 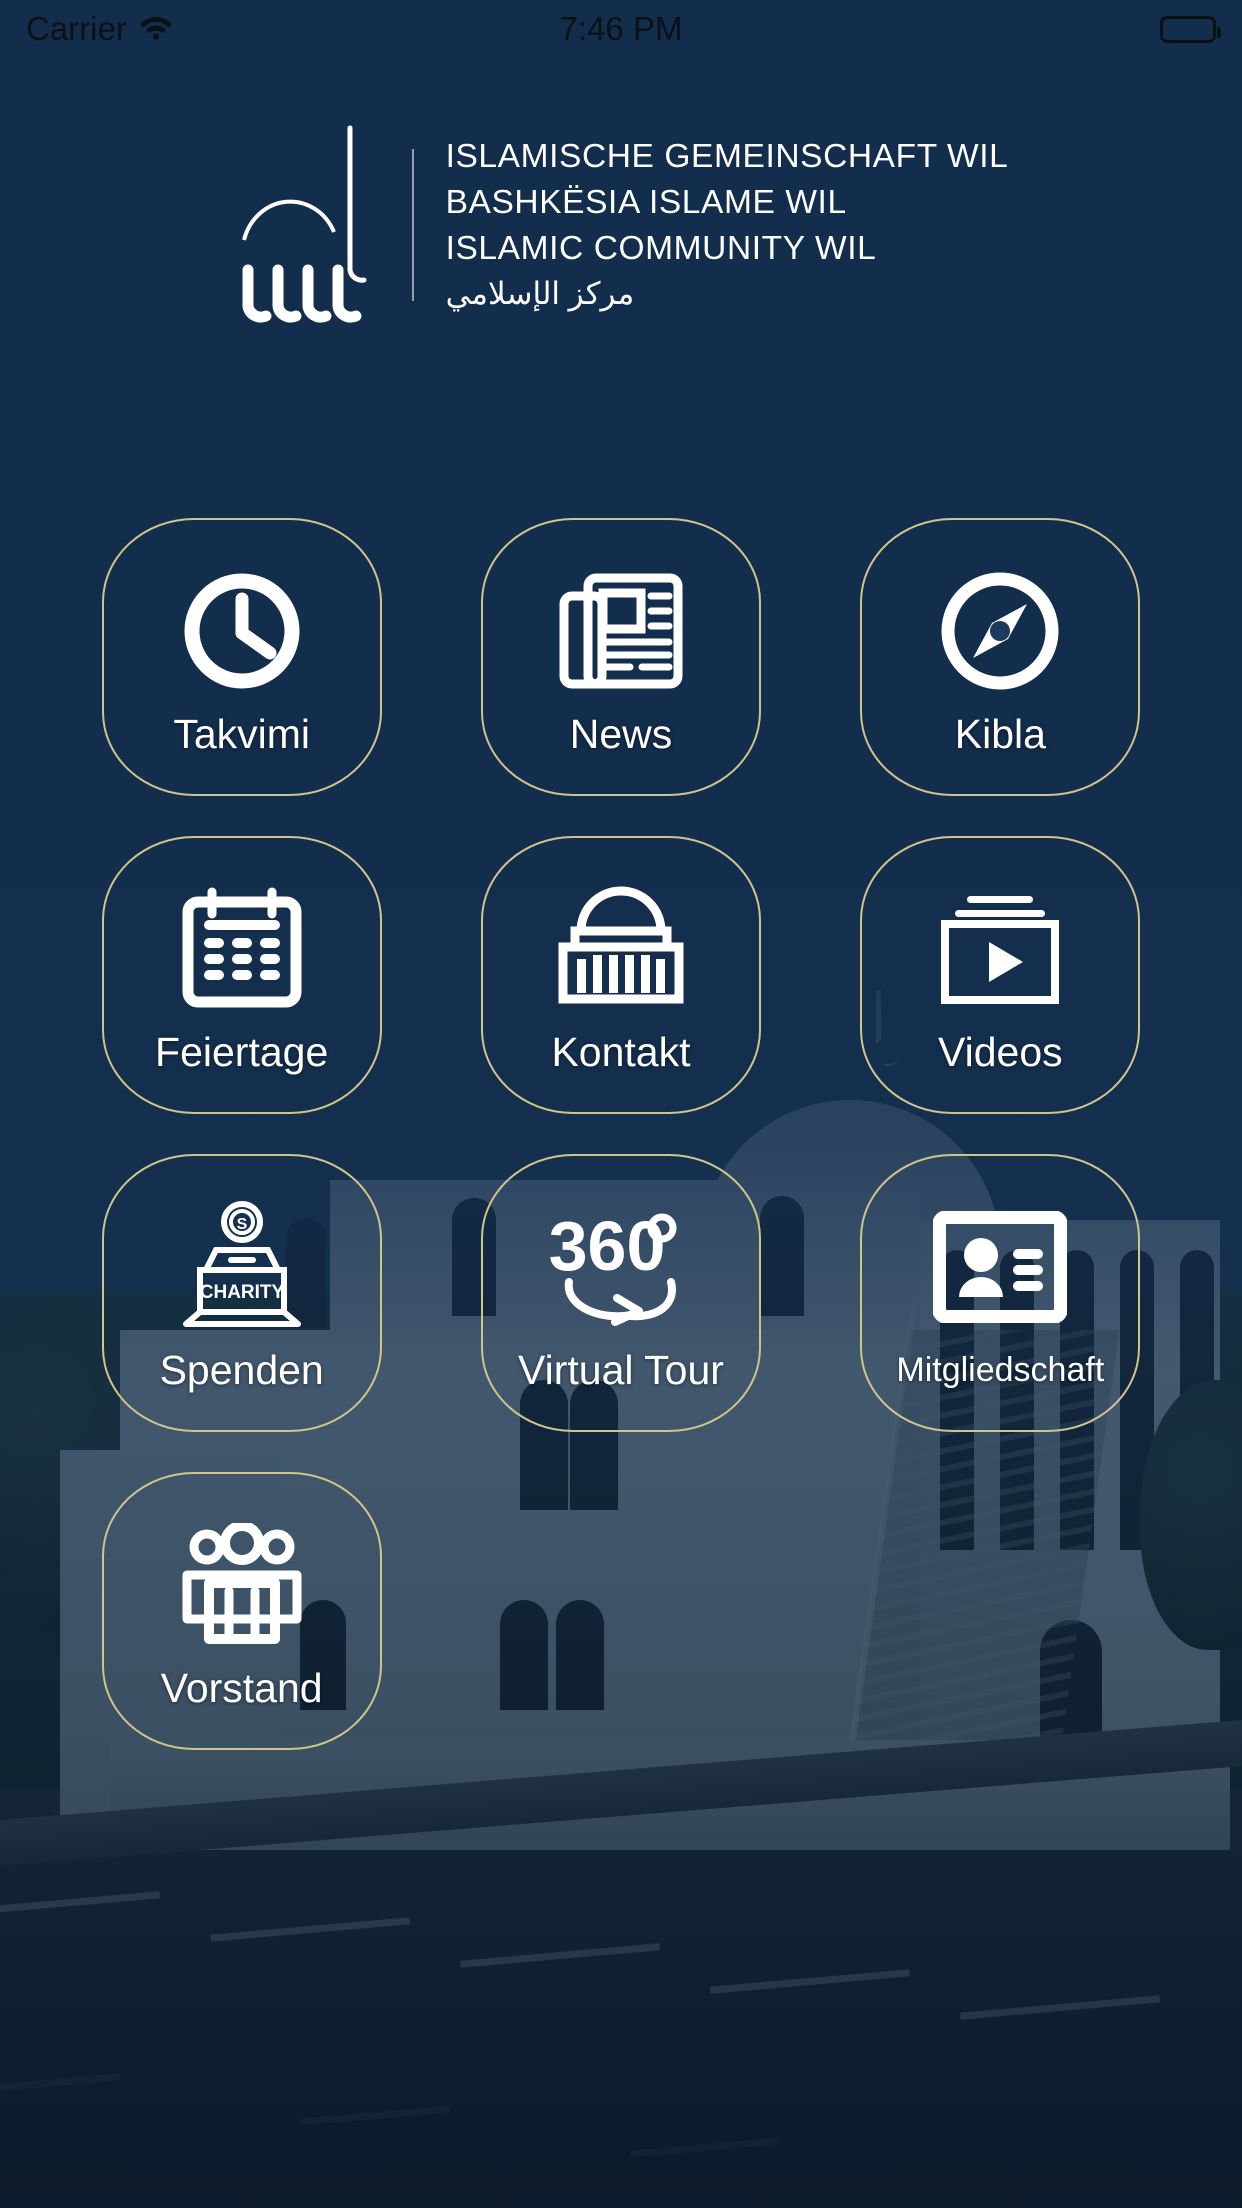 What do you see at coordinates (412, 225) in the screenshot?
I see `header-divider` at bounding box center [412, 225].